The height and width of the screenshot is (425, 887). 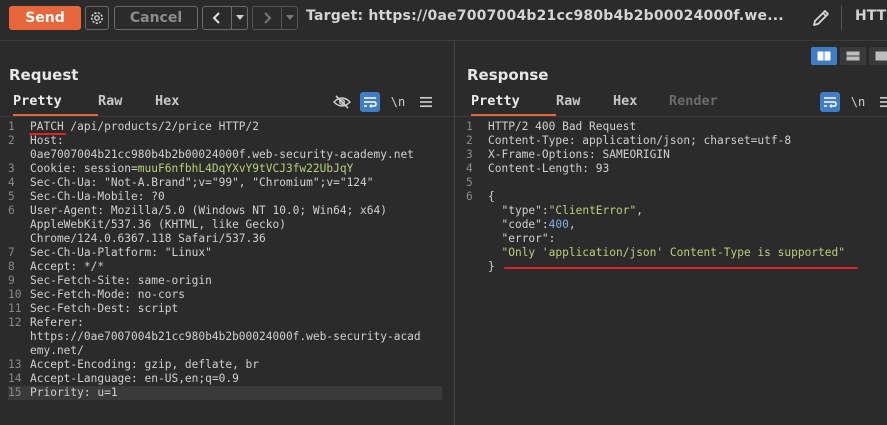 I want to click on line-number: 1, so click(x=11, y=126).